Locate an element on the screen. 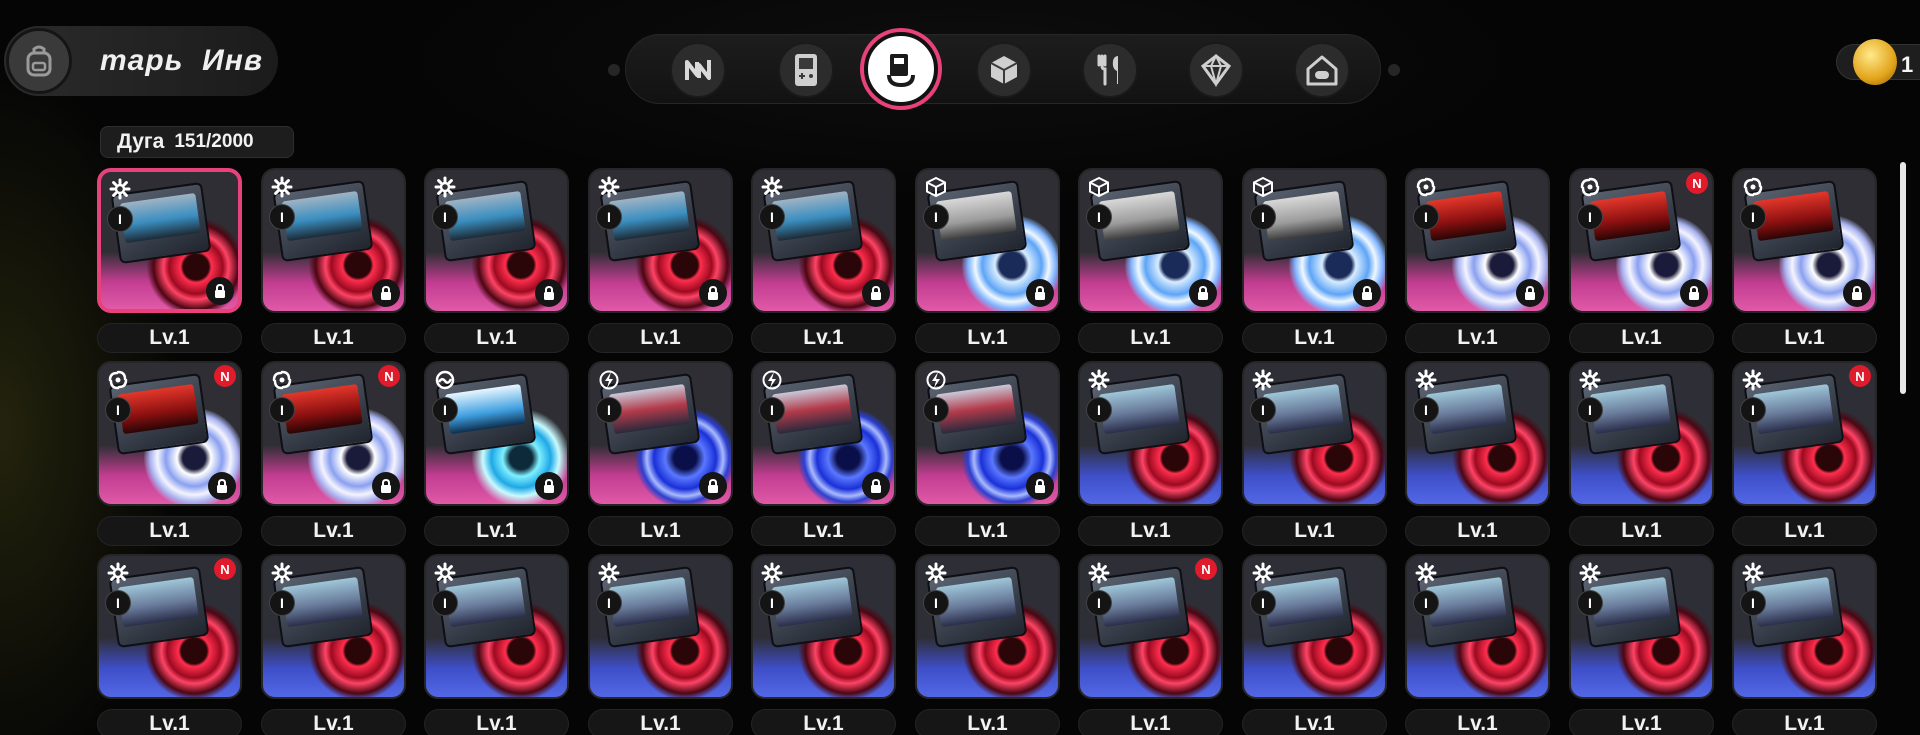  scrollbar is located at coordinates (1903, 278).